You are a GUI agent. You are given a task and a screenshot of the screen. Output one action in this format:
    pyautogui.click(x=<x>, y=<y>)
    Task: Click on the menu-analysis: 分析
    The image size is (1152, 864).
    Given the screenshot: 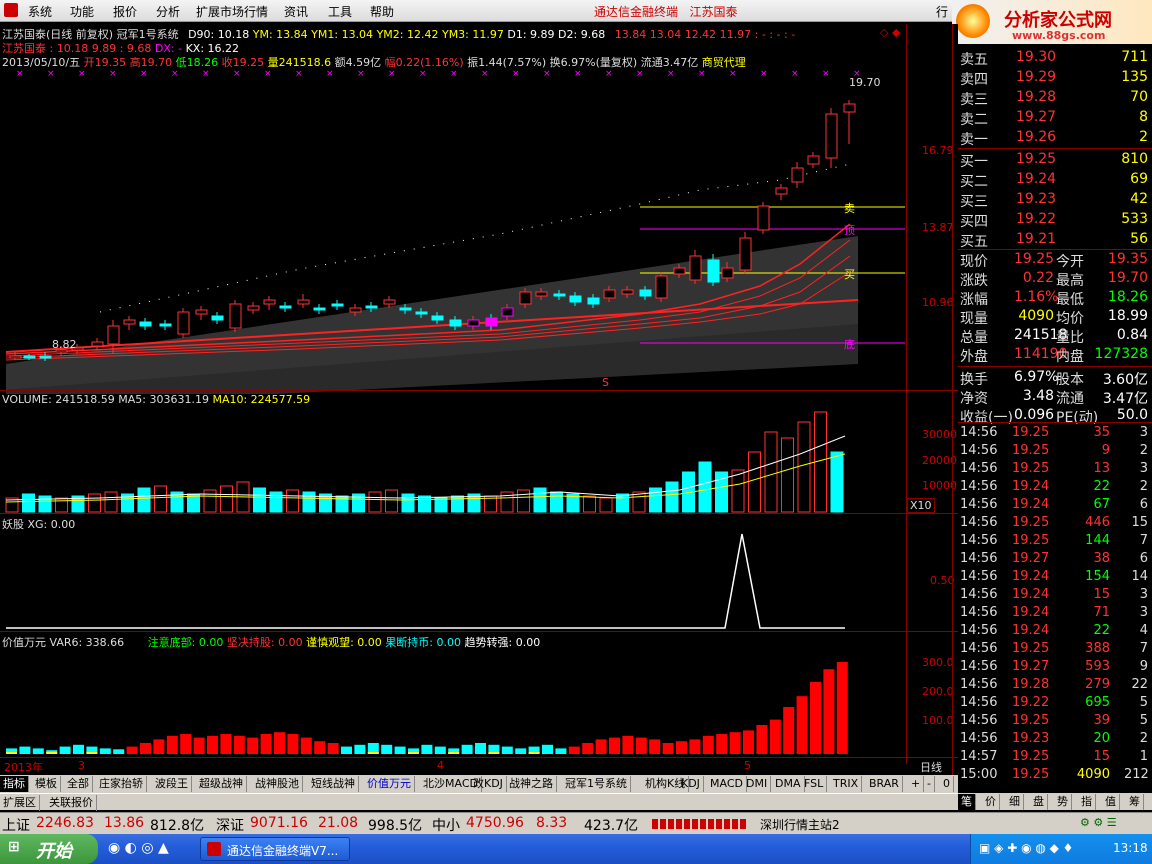 What is the action you would take?
    pyautogui.click(x=168, y=11)
    